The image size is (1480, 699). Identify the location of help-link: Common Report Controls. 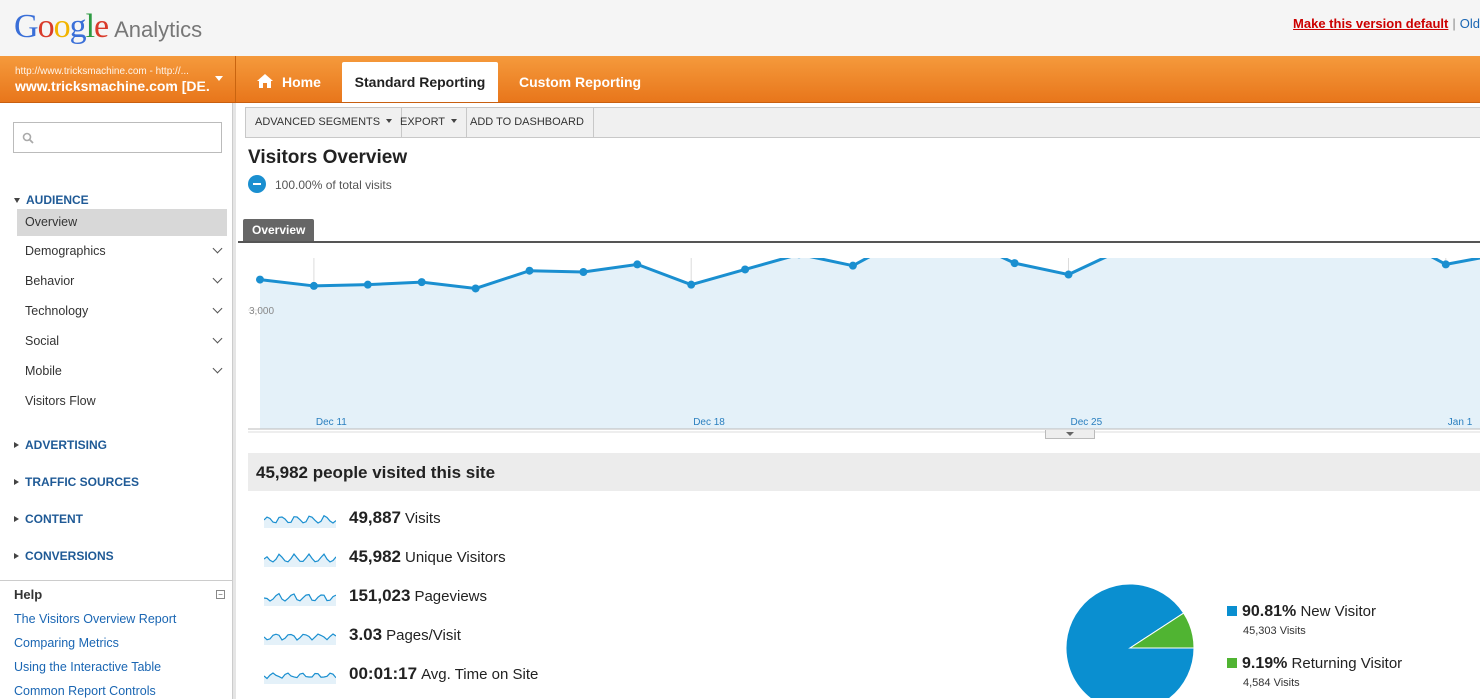
(85, 691).